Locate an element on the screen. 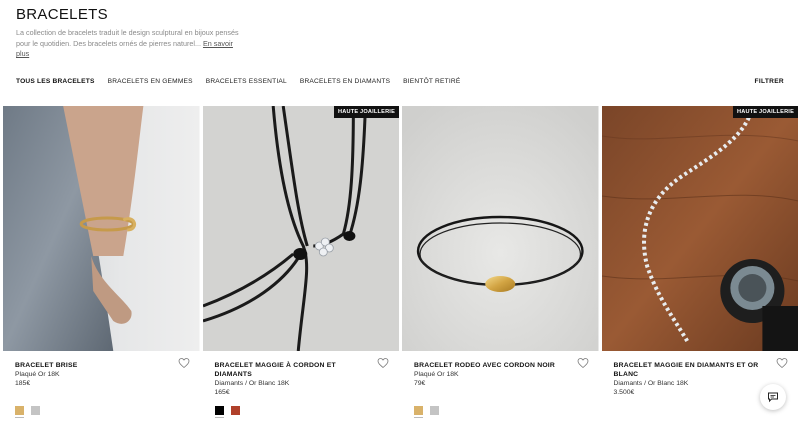 This screenshot has height=424, width=800. tab-gem-bracelets: BRACELETS EN GEMMES is located at coordinates (150, 81).